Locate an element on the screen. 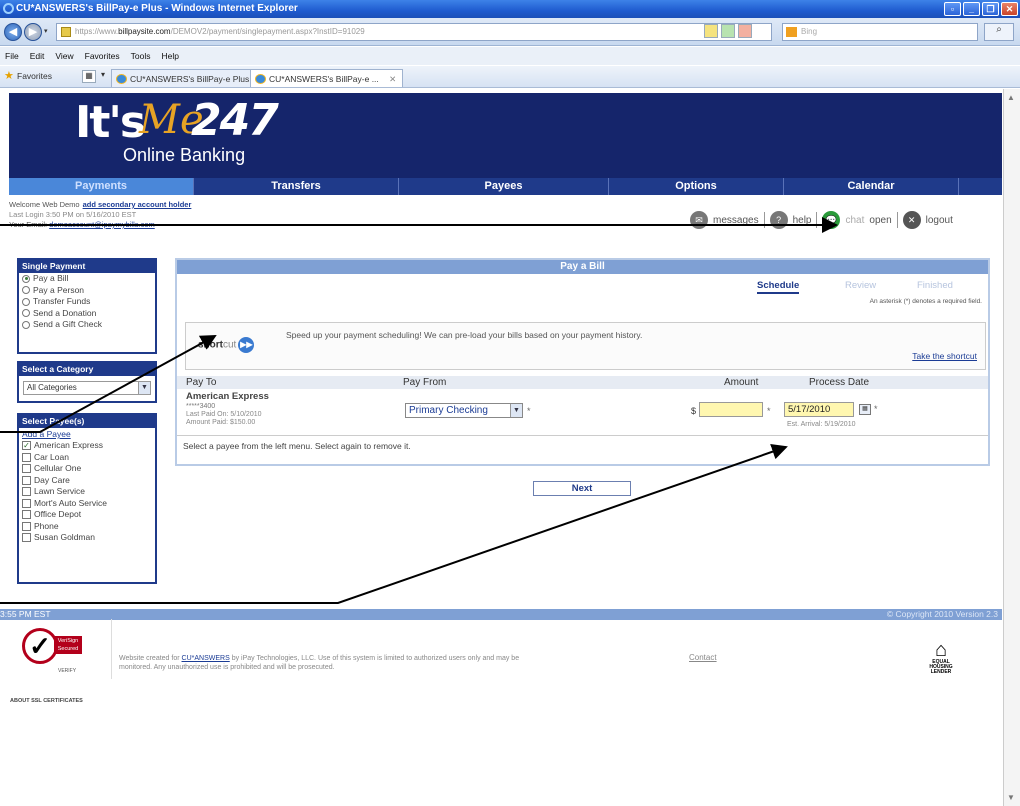  refresh-icon is located at coordinates (728, 31).